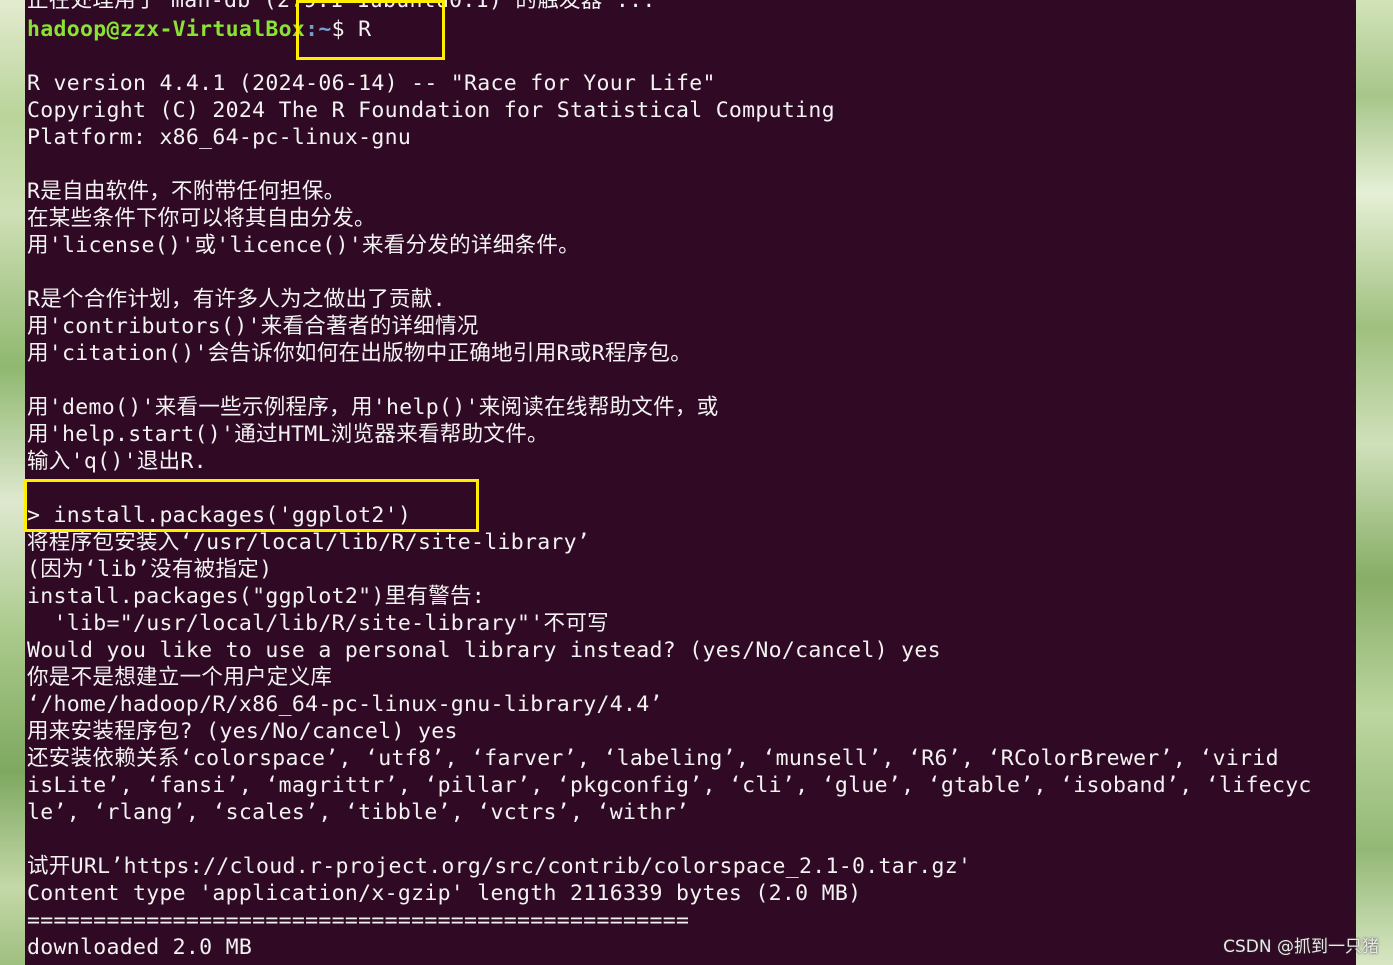 Image resolution: width=1393 pixels, height=965 pixels. What do you see at coordinates (318, 623) in the screenshot?
I see `terminal-line: 'lib="/usr/local/lib/R/site-library"'不可写` at bounding box center [318, 623].